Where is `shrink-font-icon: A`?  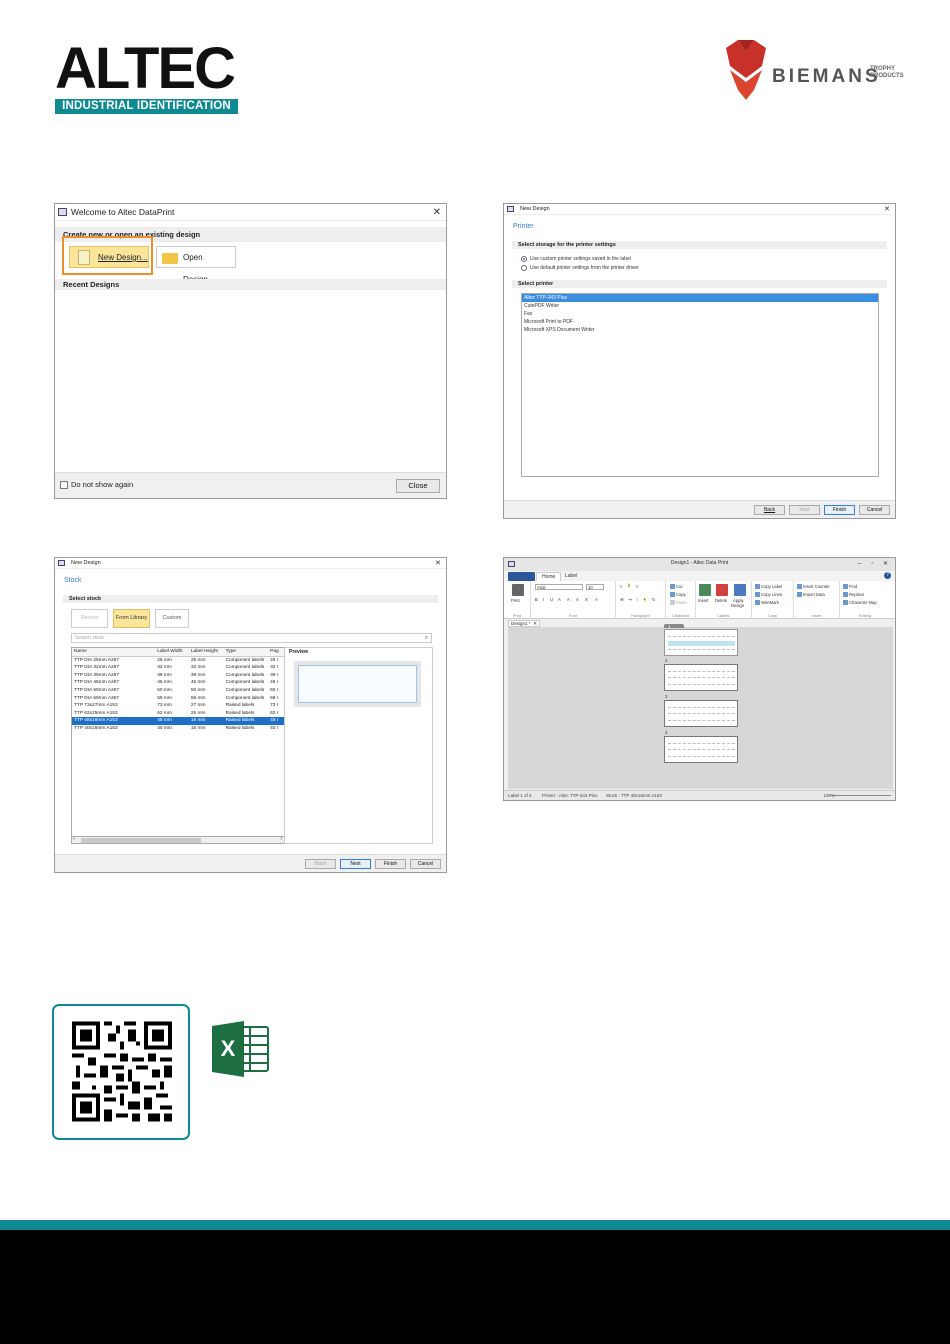 shrink-font-icon: A is located at coordinates (568, 599).